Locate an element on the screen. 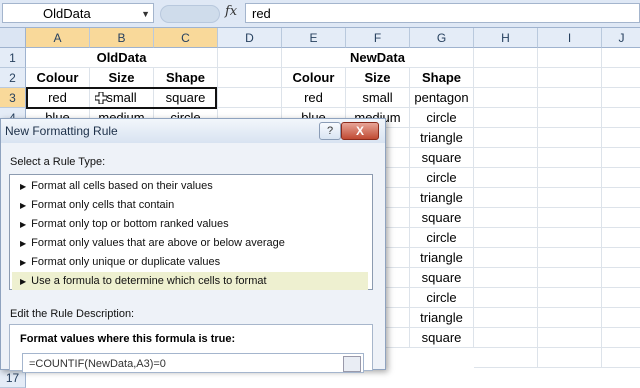  row-header: 3 is located at coordinates (13, 98).